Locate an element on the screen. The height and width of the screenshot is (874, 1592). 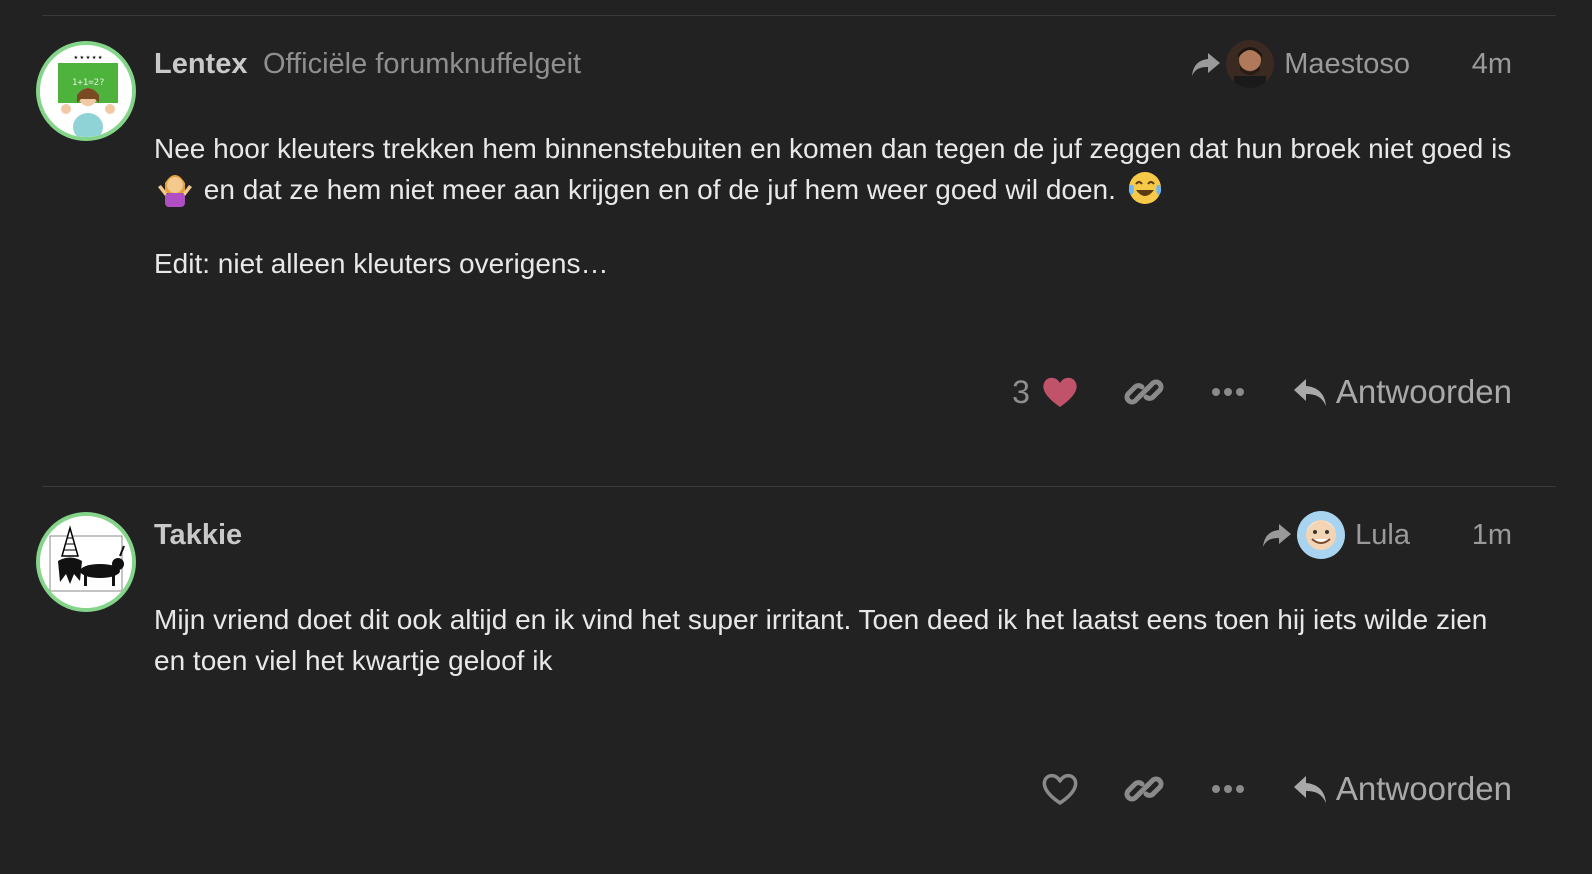
post-author-name: Lentex is located at coordinates (200, 64).